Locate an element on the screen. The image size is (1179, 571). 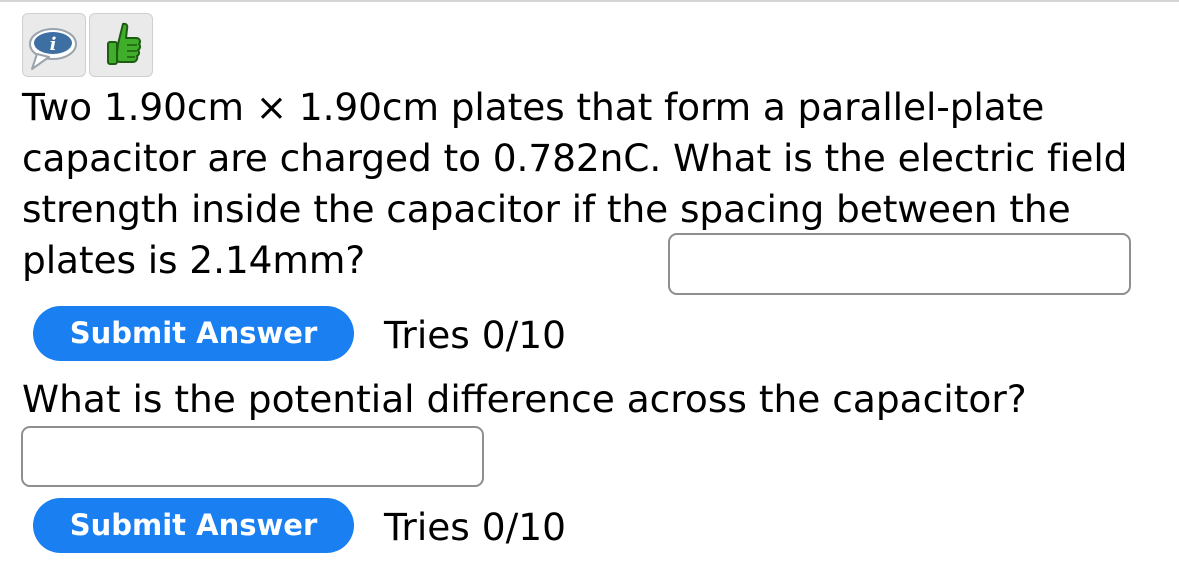
tries-1-counter: Tries 0/10 is located at coordinates (475, 335).